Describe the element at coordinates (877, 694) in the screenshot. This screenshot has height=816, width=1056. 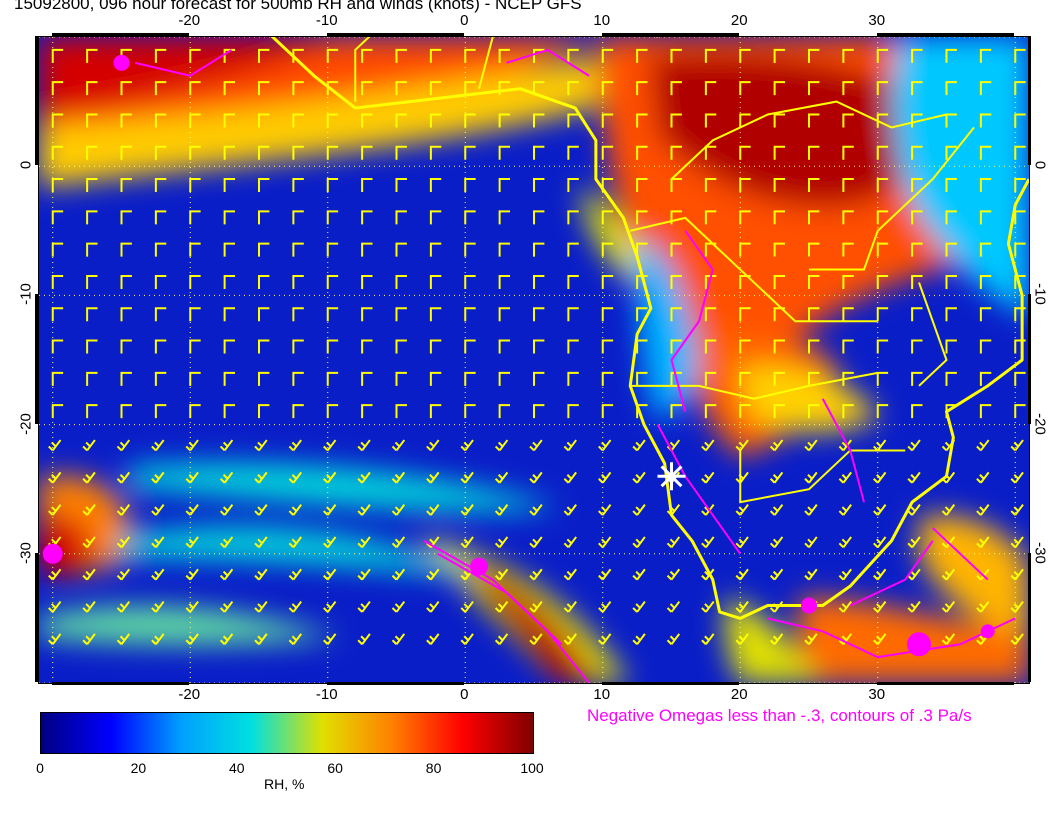
I see `bottom-tick-label: 30` at that location.